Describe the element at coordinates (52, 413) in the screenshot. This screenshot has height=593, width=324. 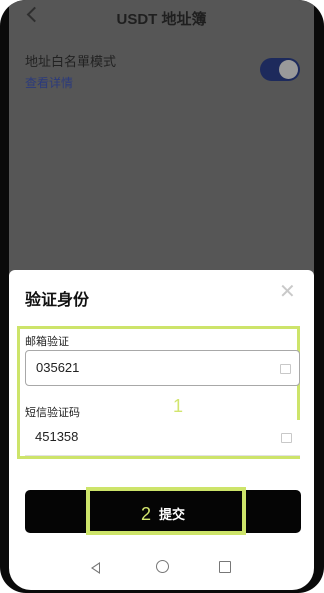
I see `sms-label: 短信验证码` at that location.